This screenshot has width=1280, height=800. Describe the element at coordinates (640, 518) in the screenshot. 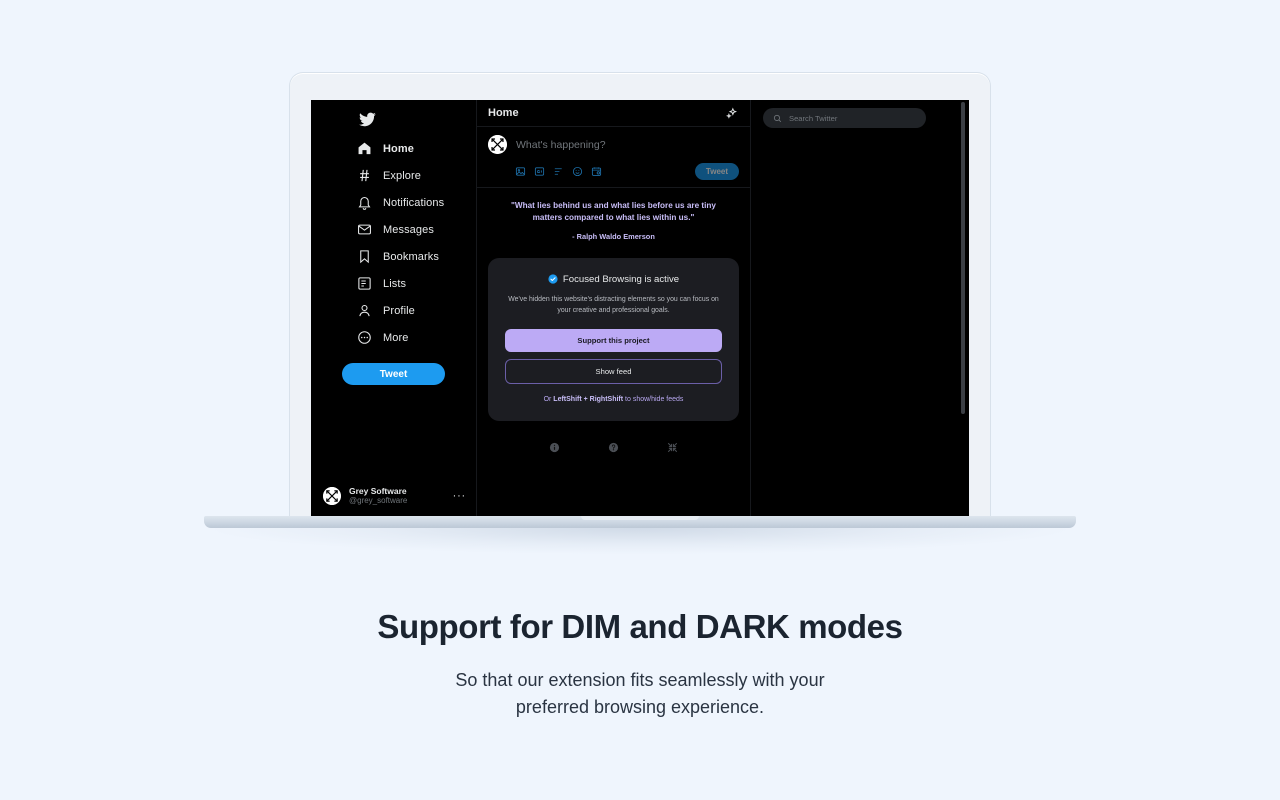

I see `laptop-hinge-notch` at that location.